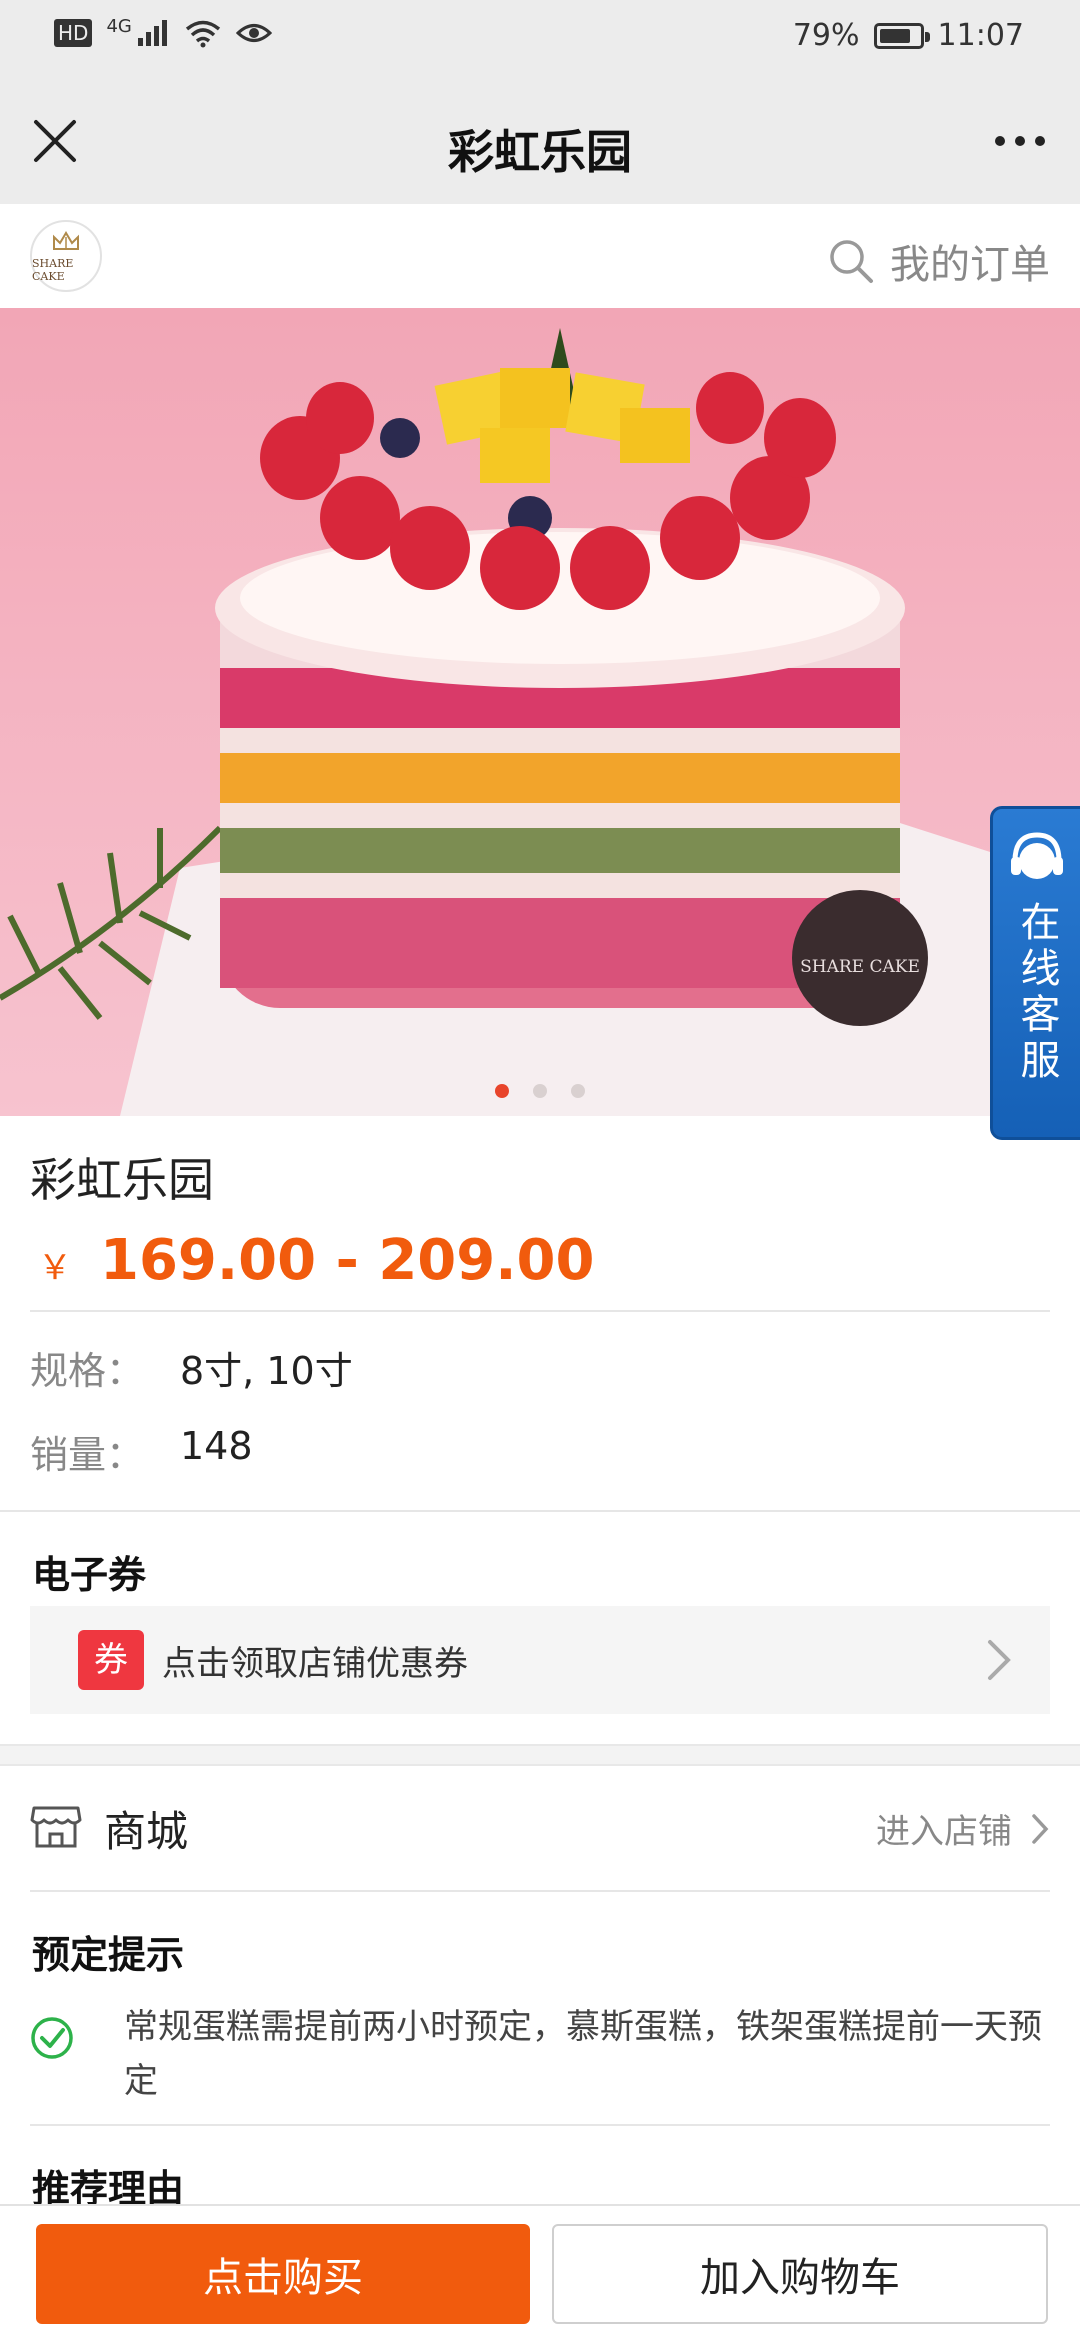 This screenshot has width=1080, height=2342. I want to click on carousel-dots, so click(540, 1091).